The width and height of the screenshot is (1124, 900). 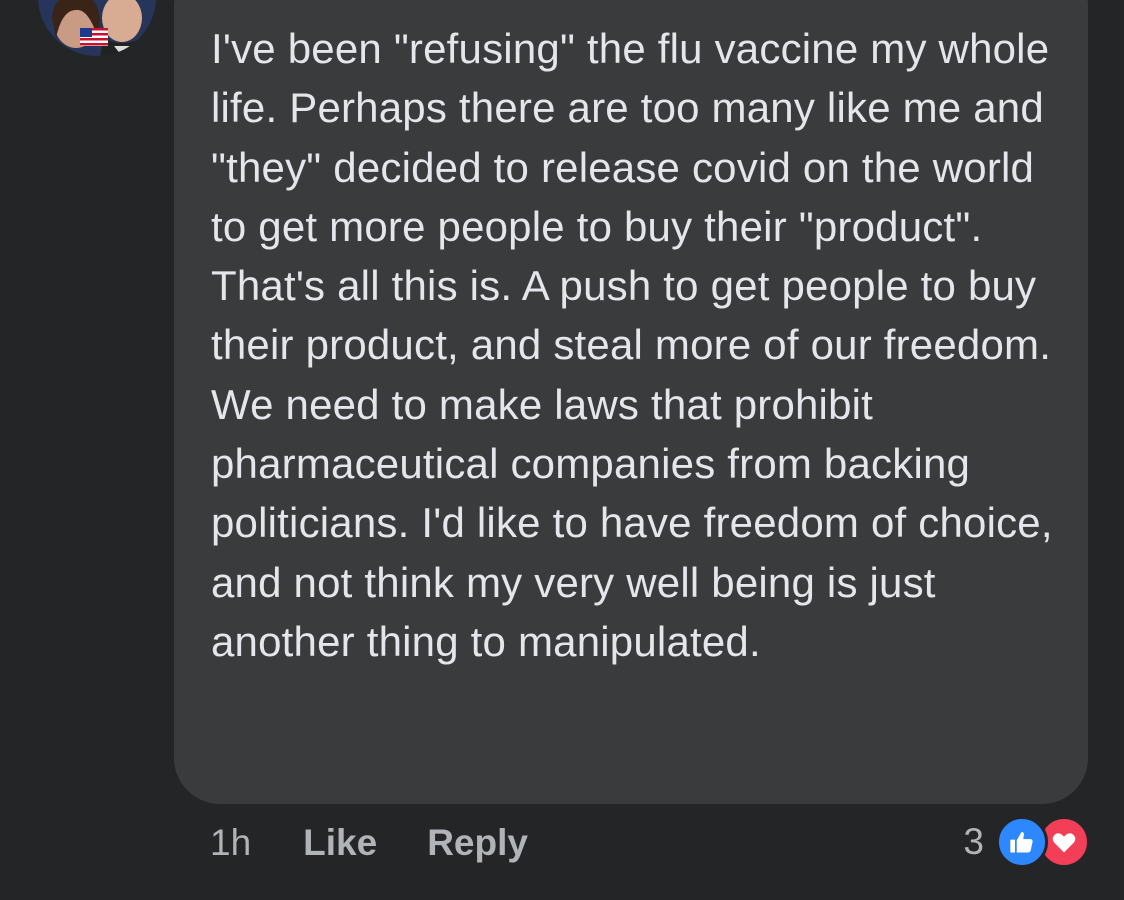 What do you see at coordinates (477, 843) in the screenshot?
I see `reply-button: Reply` at bounding box center [477, 843].